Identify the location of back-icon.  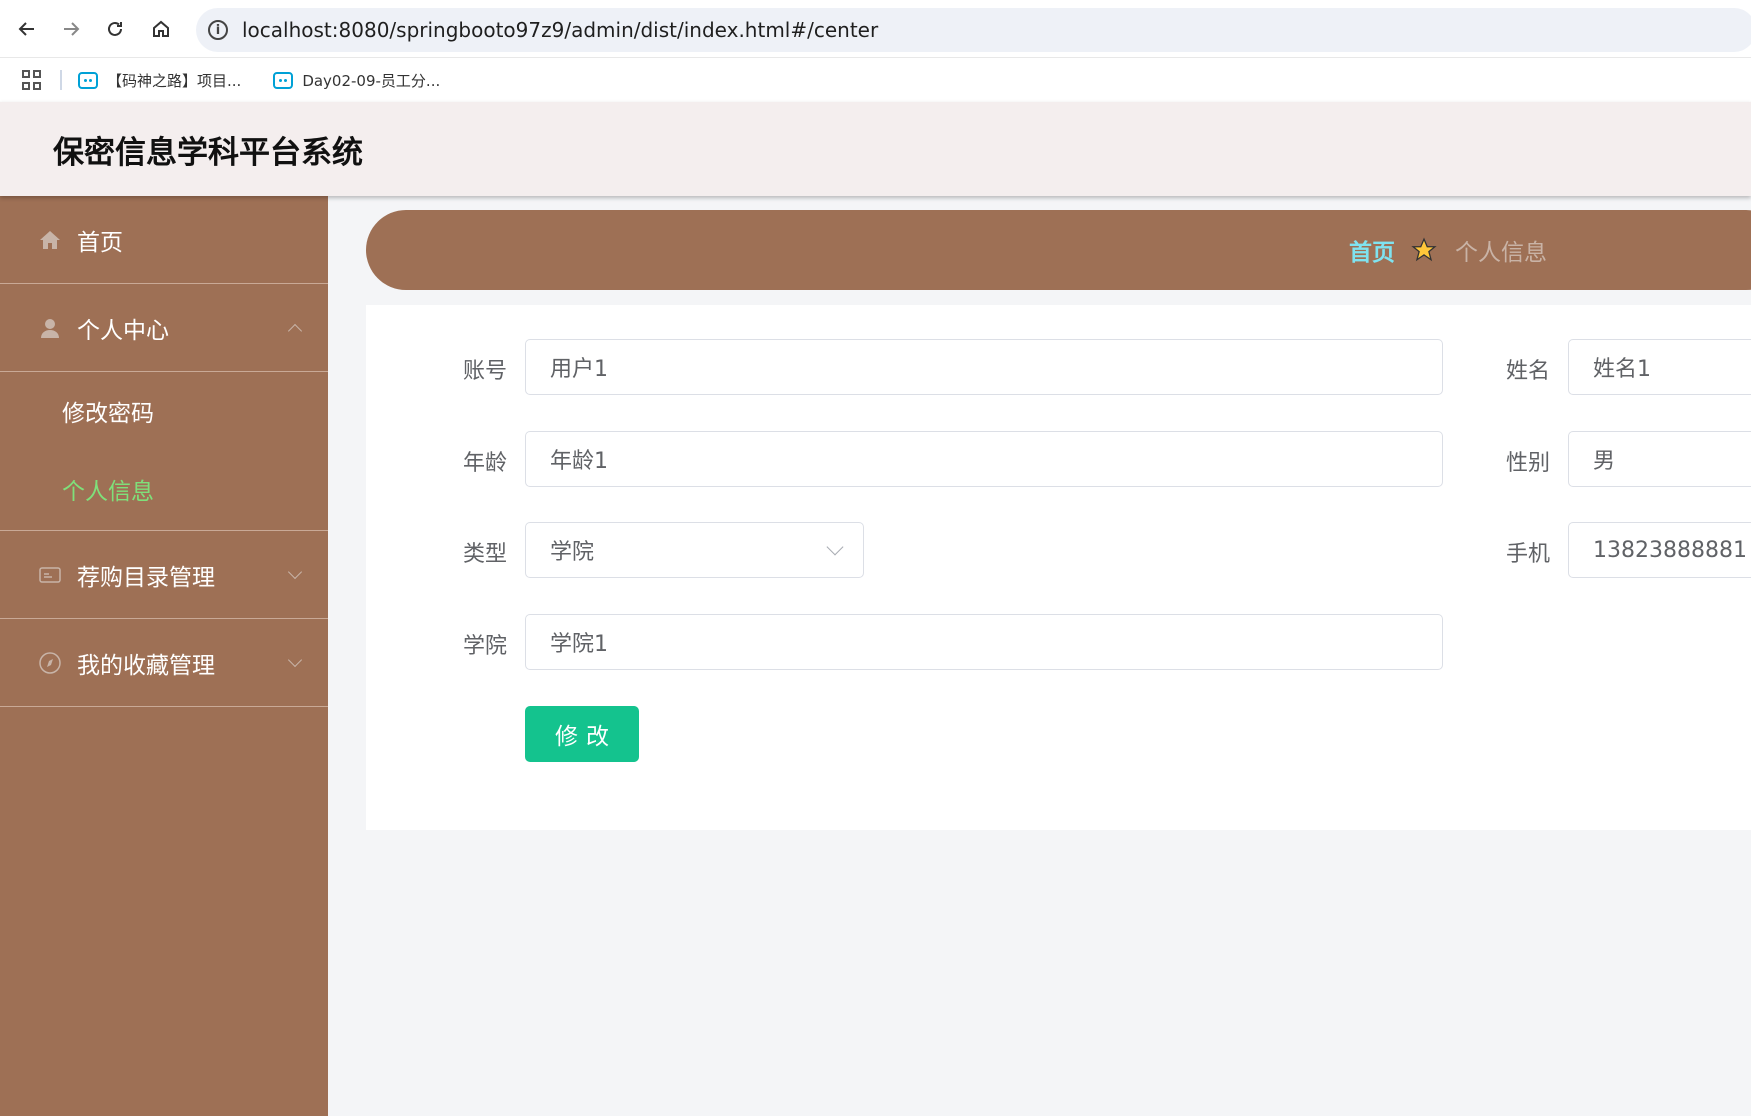
(27, 29).